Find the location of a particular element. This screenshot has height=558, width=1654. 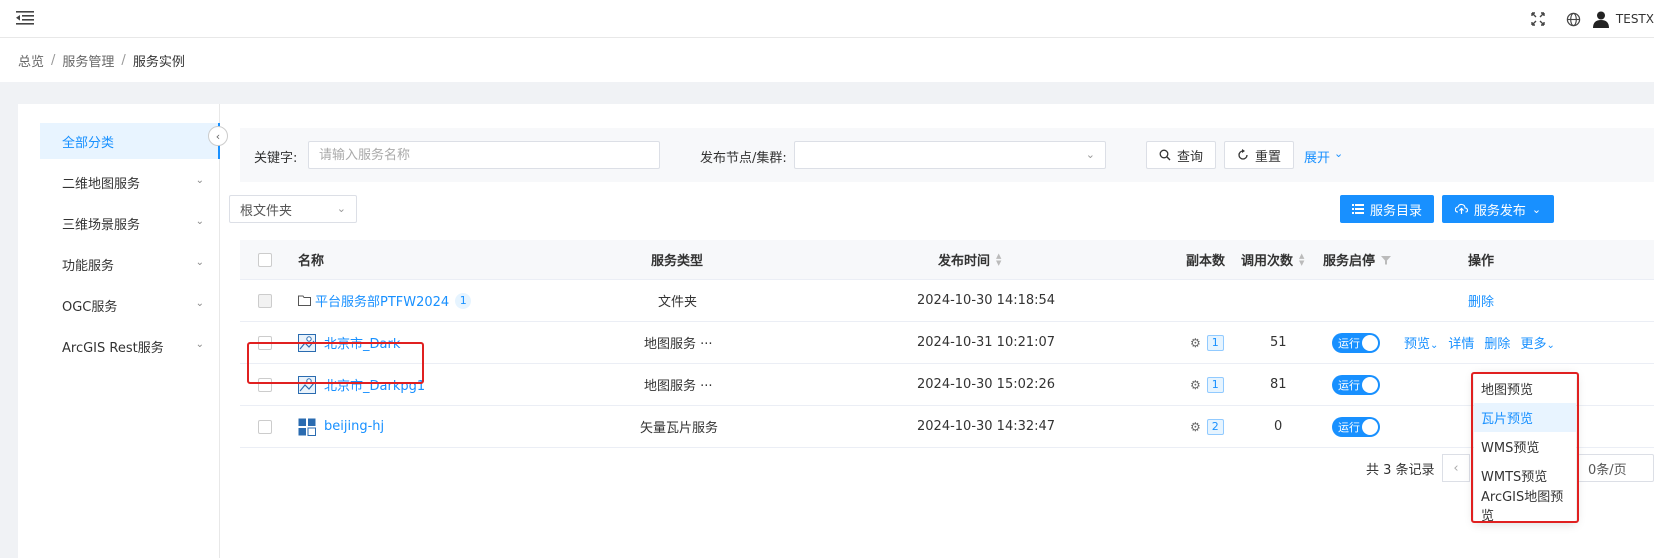

search-icon is located at coordinates (1165, 155).